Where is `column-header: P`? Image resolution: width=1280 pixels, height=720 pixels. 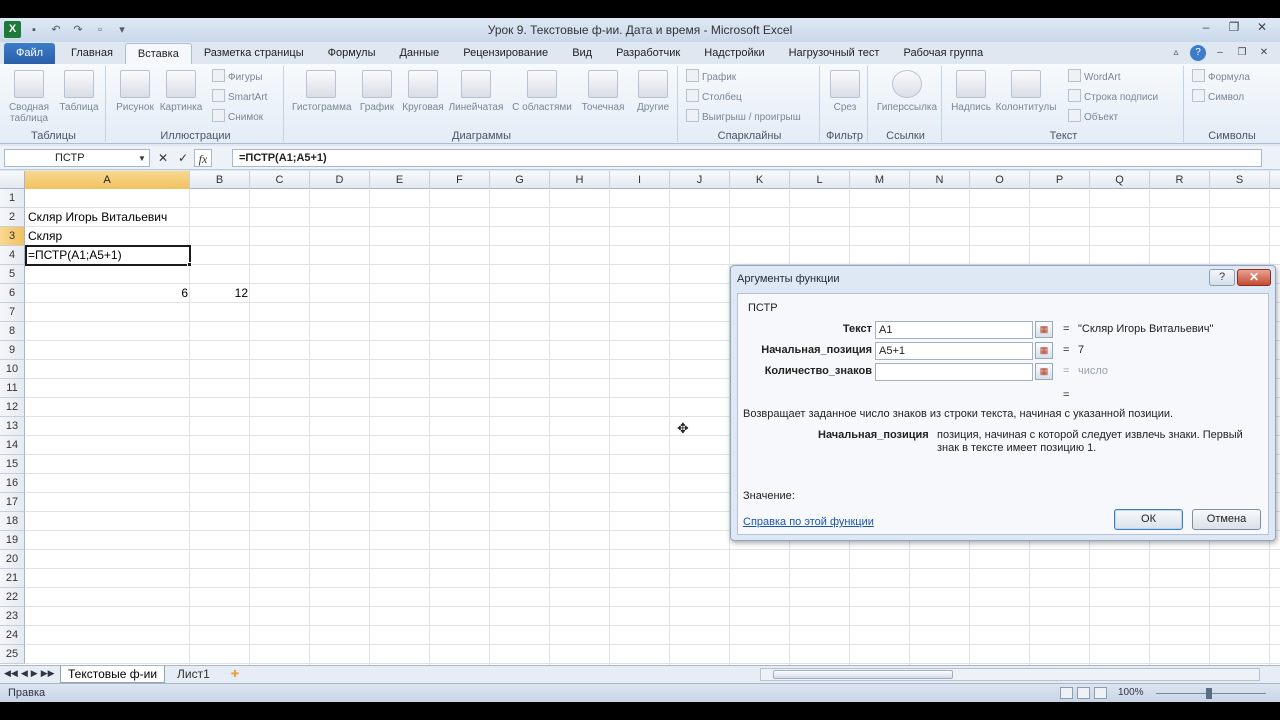
column-header: P is located at coordinates (1060, 180).